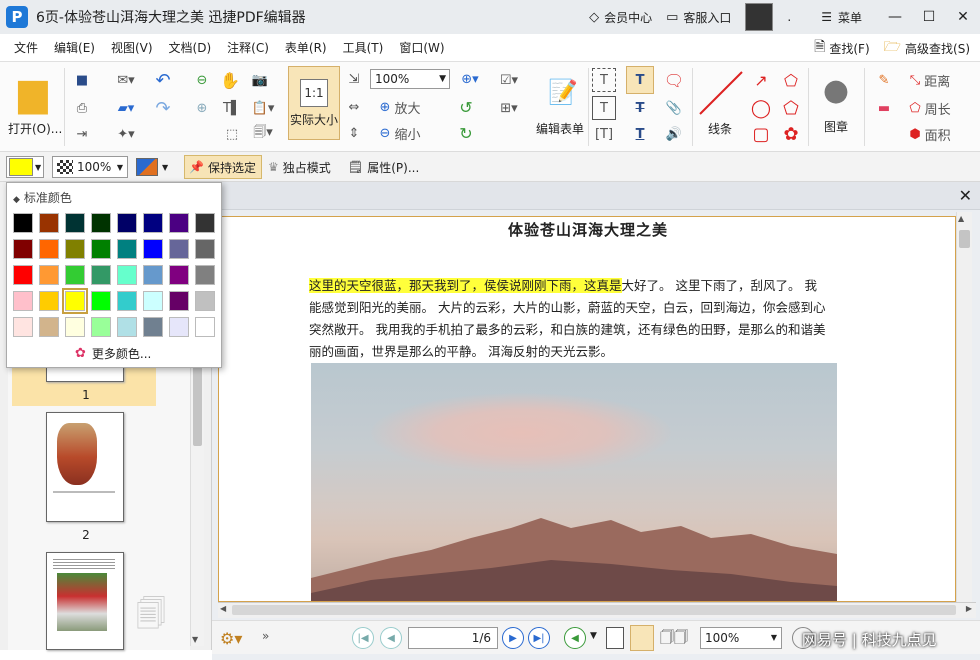 This screenshot has height=660, width=980. I want to click on settings-gear-icon: ⚙▾, so click(231, 638).